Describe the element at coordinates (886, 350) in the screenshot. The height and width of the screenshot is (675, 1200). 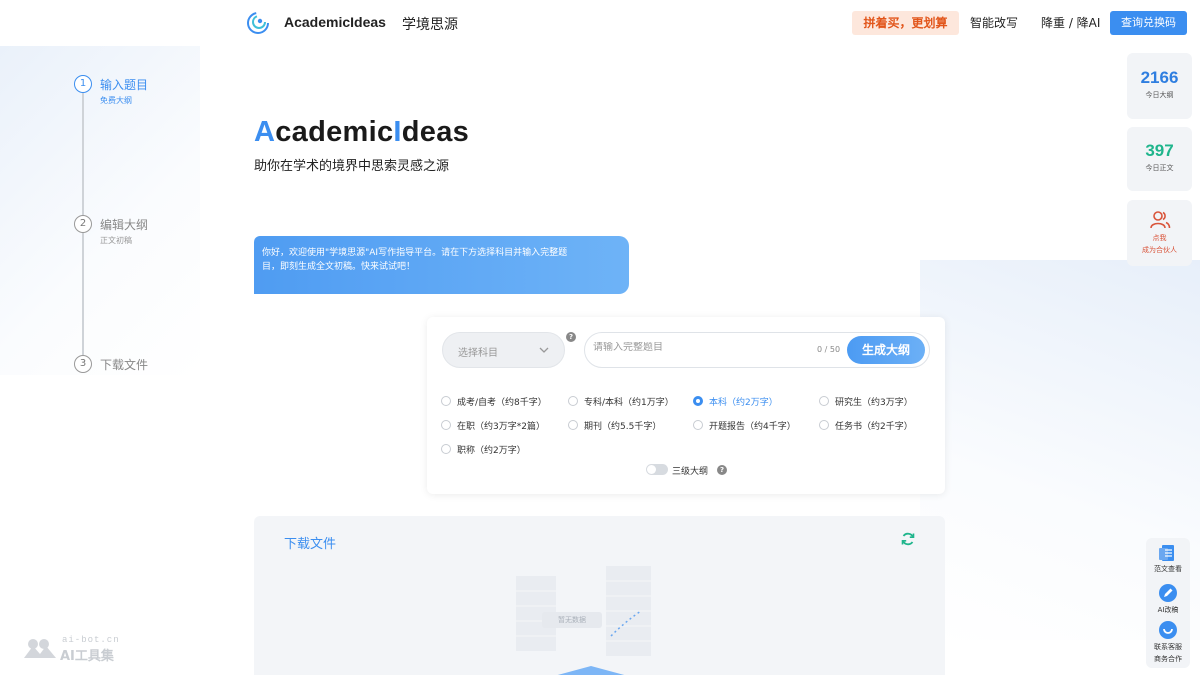
I see `generate-outline-button: 生成大纲` at that location.